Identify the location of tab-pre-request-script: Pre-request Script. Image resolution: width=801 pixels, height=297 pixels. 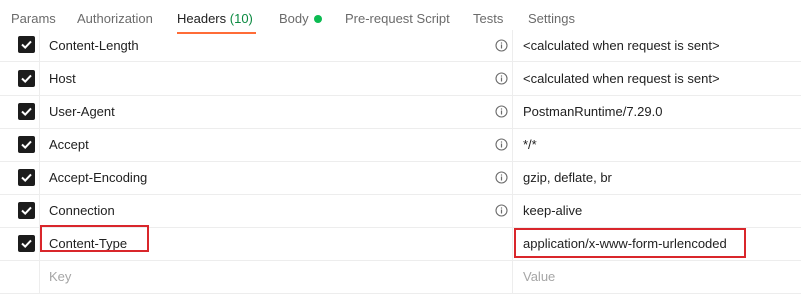
(397, 17).